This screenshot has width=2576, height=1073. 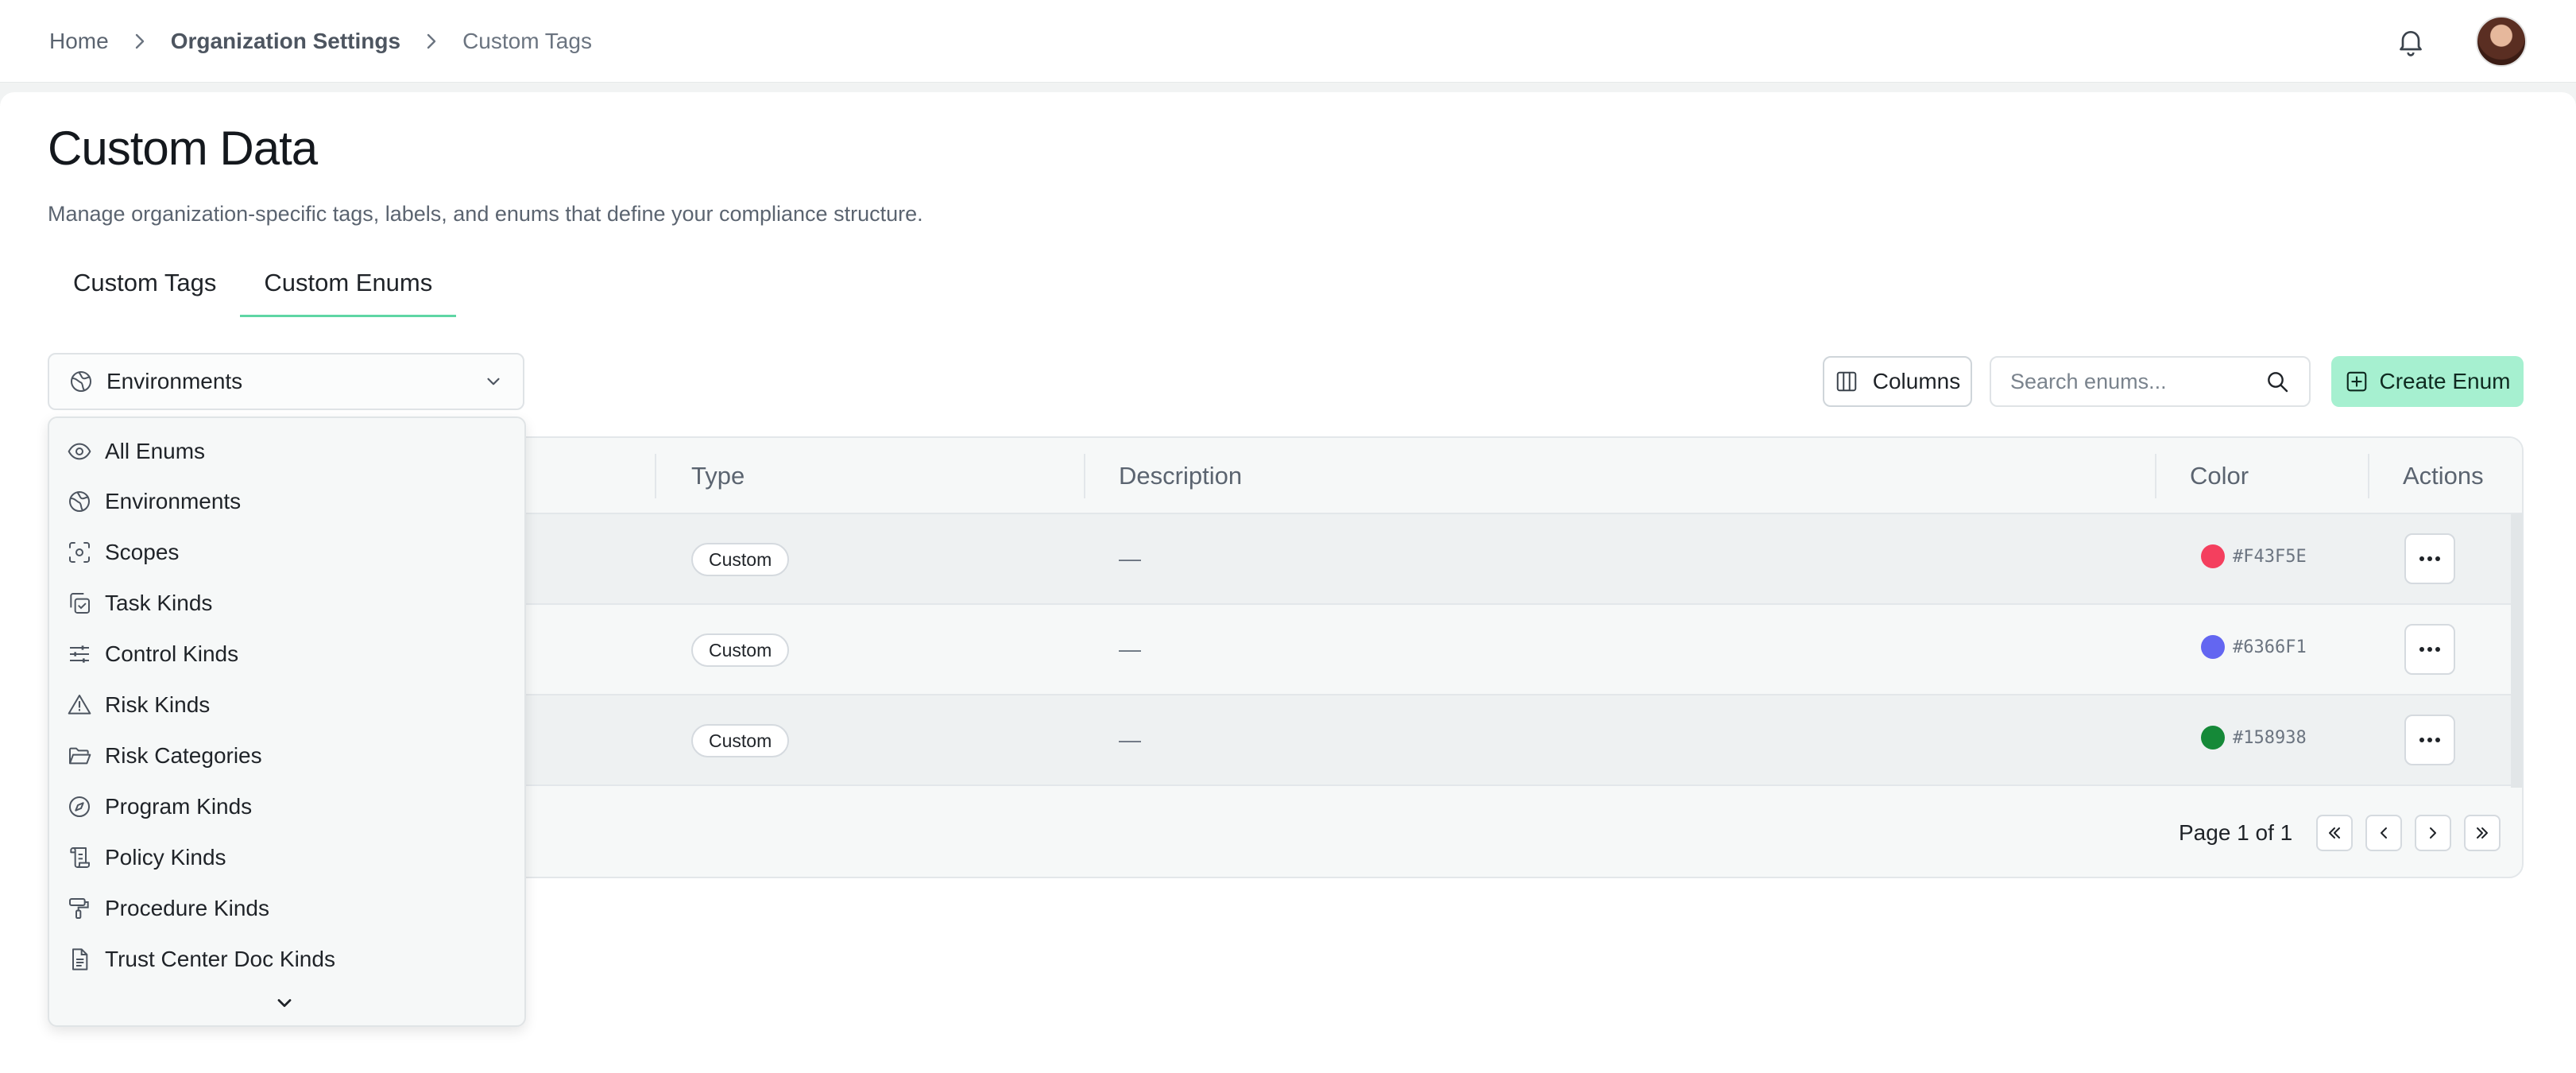 I want to click on page-title: Custom Data, so click(x=183, y=148).